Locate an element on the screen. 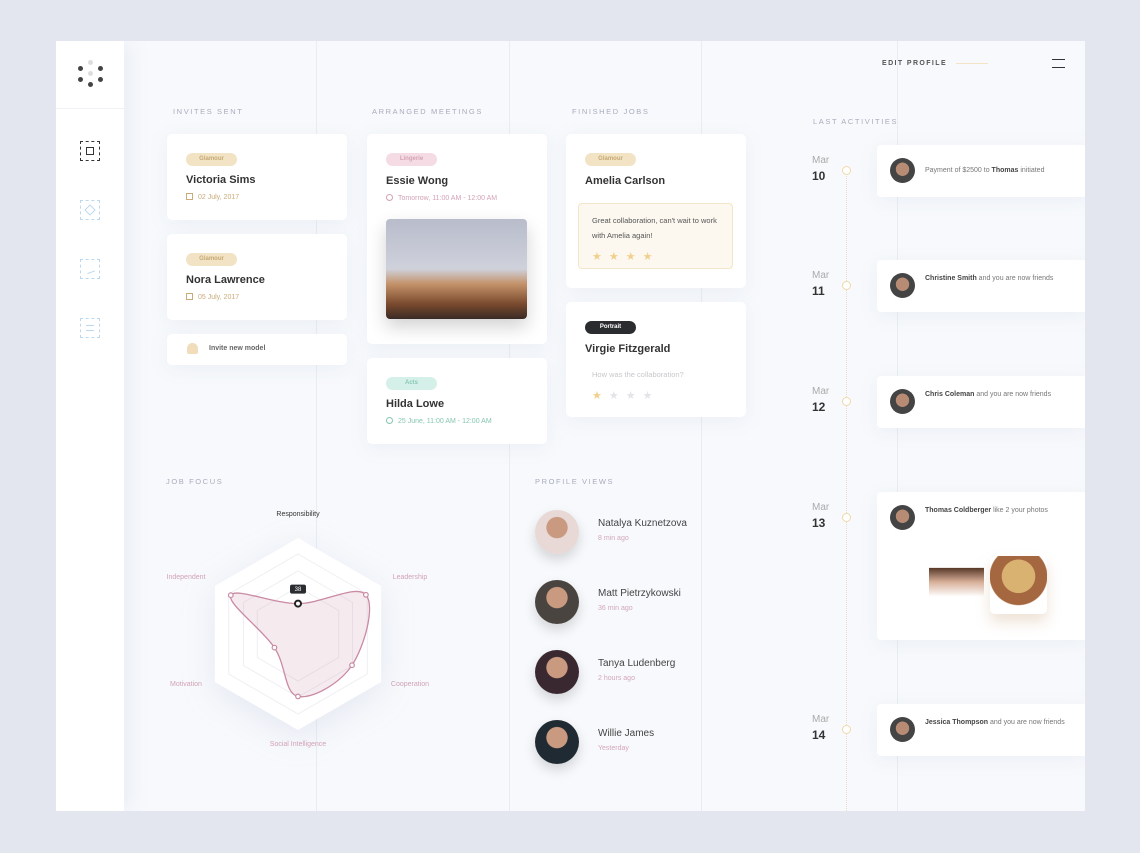  meeting-time: Tomorrow, 11:00 AM - 12:00 AM is located at coordinates (441, 198).